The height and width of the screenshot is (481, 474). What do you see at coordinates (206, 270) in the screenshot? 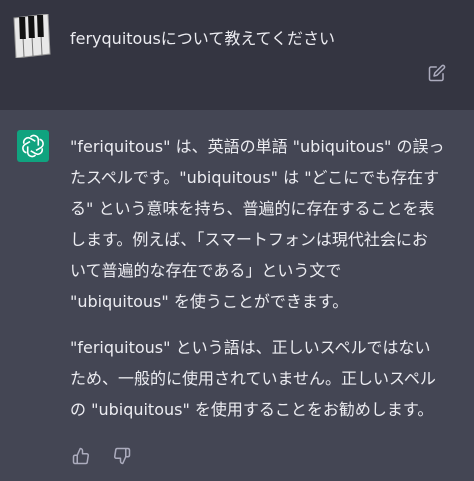
I see `answer-line: いて普遍的な存在である」という文で` at bounding box center [206, 270].